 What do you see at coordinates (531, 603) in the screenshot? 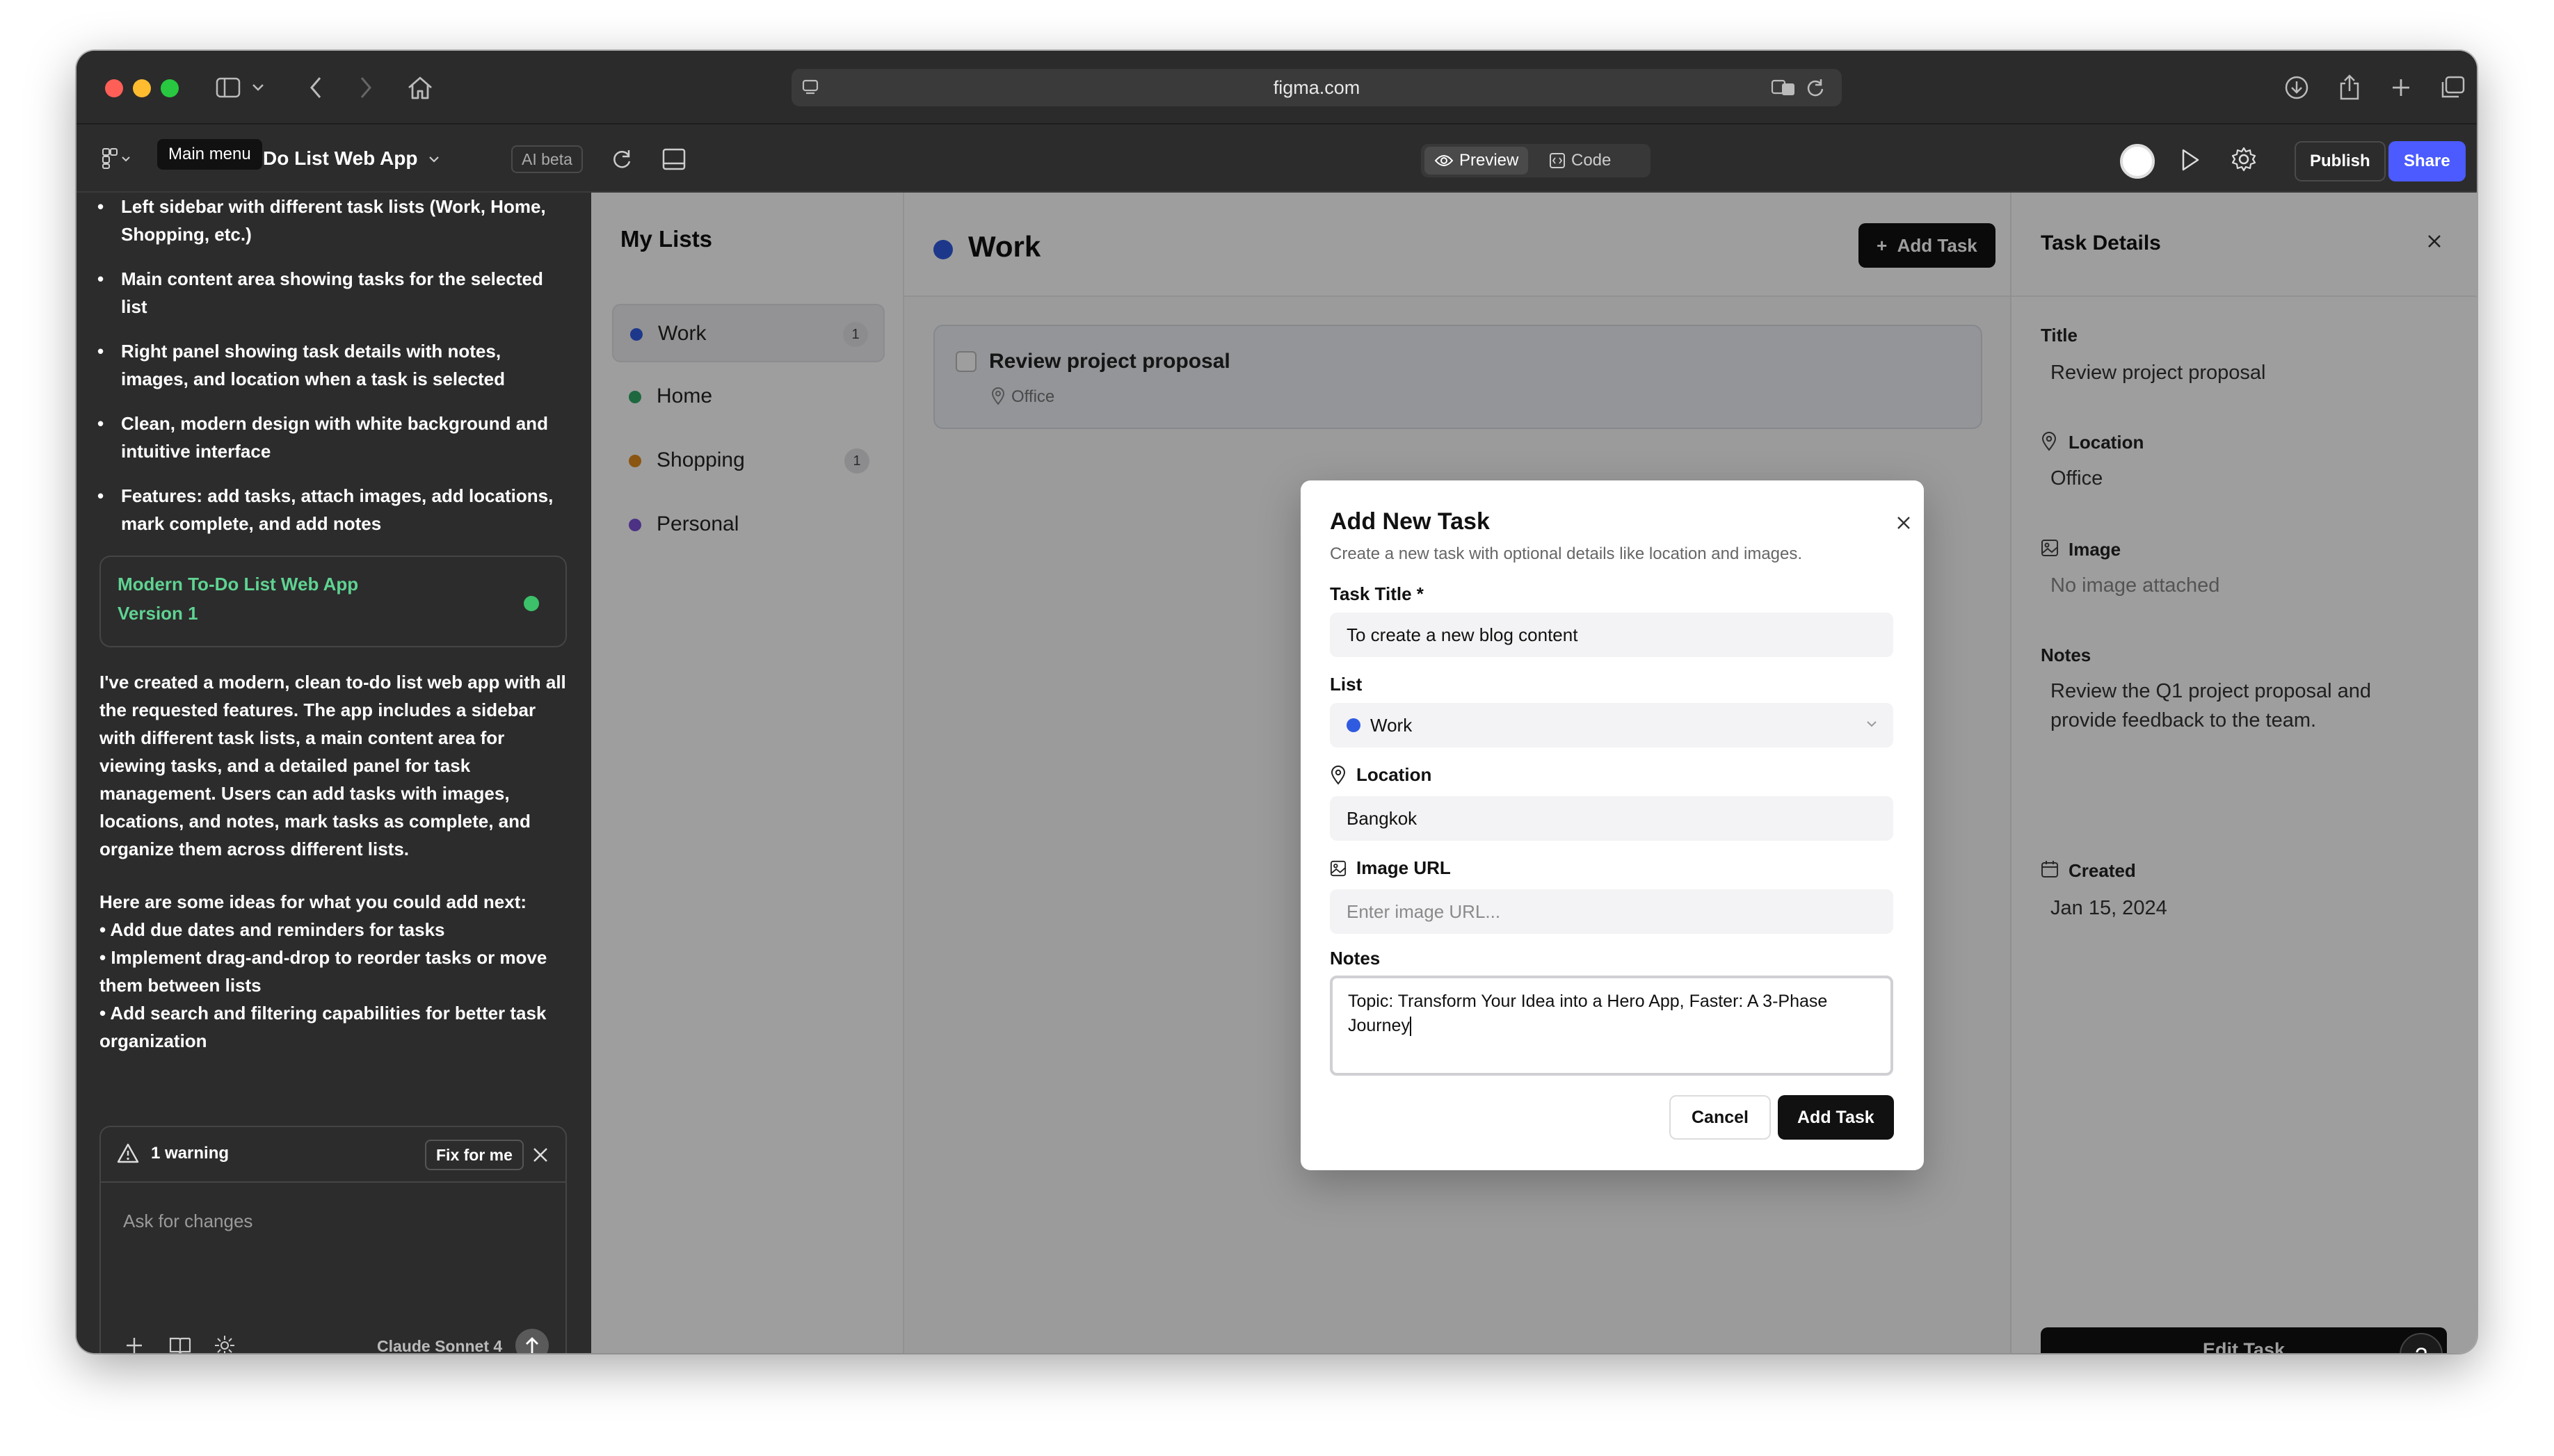
I see `status-dot` at bounding box center [531, 603].